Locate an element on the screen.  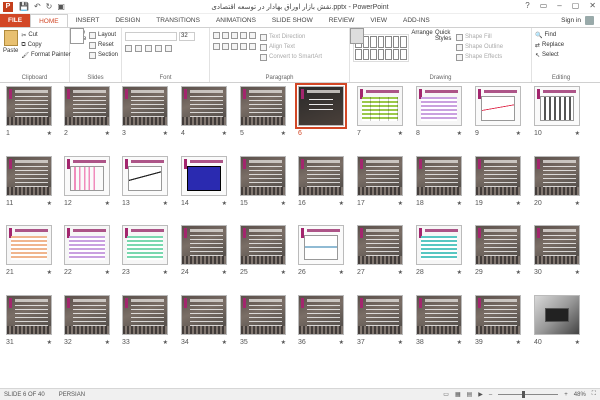
bullets-icon is located at coordinates (216, 35).